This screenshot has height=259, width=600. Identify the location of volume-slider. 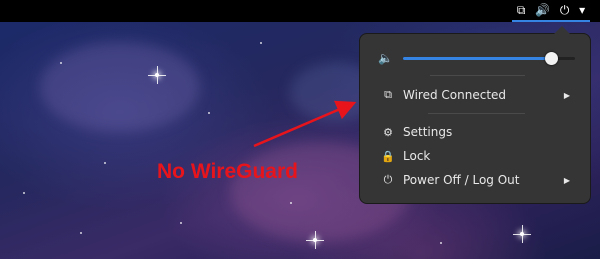
(489, 58).